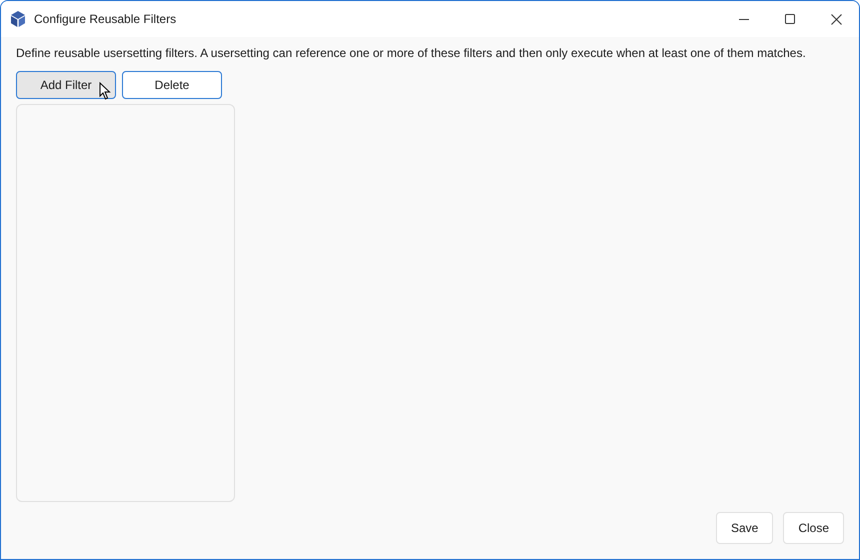  Describe the element at coordinates (18, 19) in the screenshot. I see `cube-icon` at that location.